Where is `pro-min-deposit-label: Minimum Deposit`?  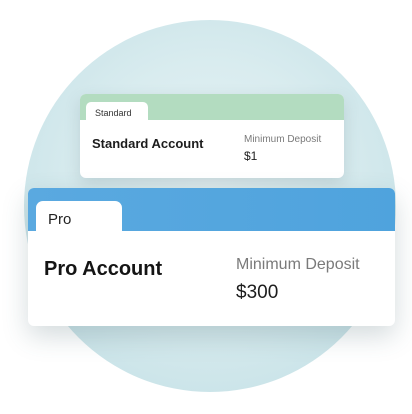 pro-min-deposit-label: Minimum Deposit is located at coordinates (298, 264).